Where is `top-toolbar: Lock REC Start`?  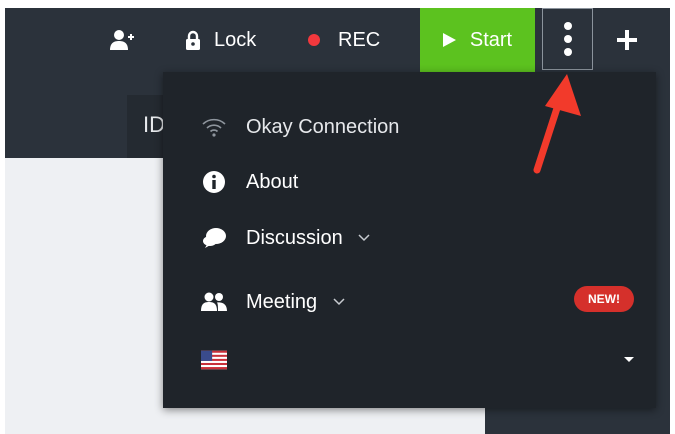 top-toolbar: Lock REC Start is located at coordinates (337, 40).